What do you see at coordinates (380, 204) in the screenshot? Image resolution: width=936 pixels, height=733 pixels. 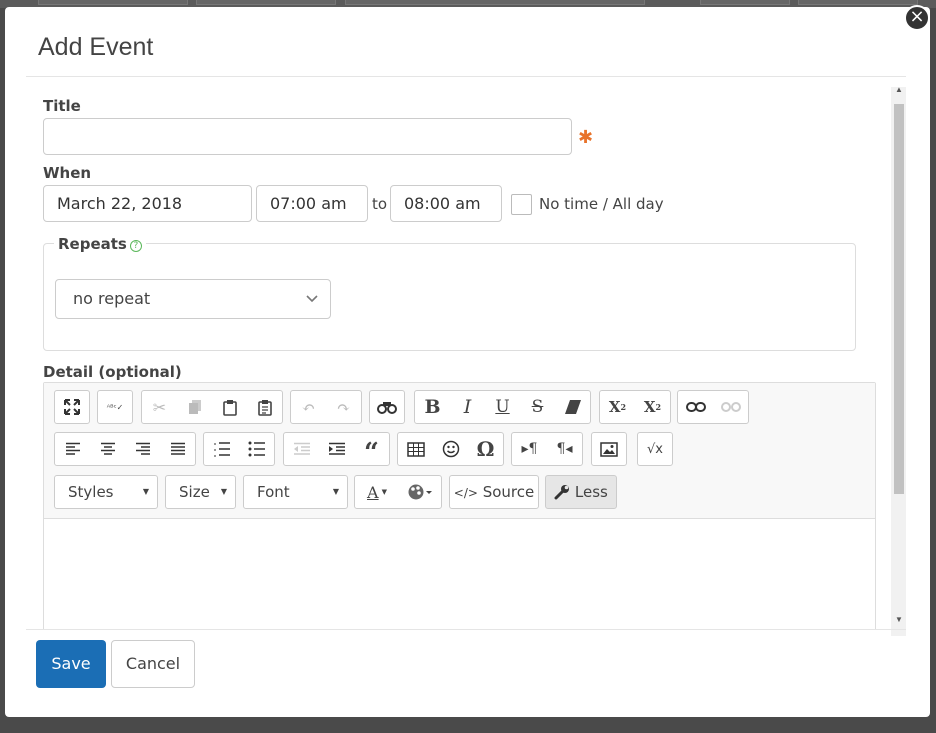 I see `to-text: to` at bounding box center [380, 204].